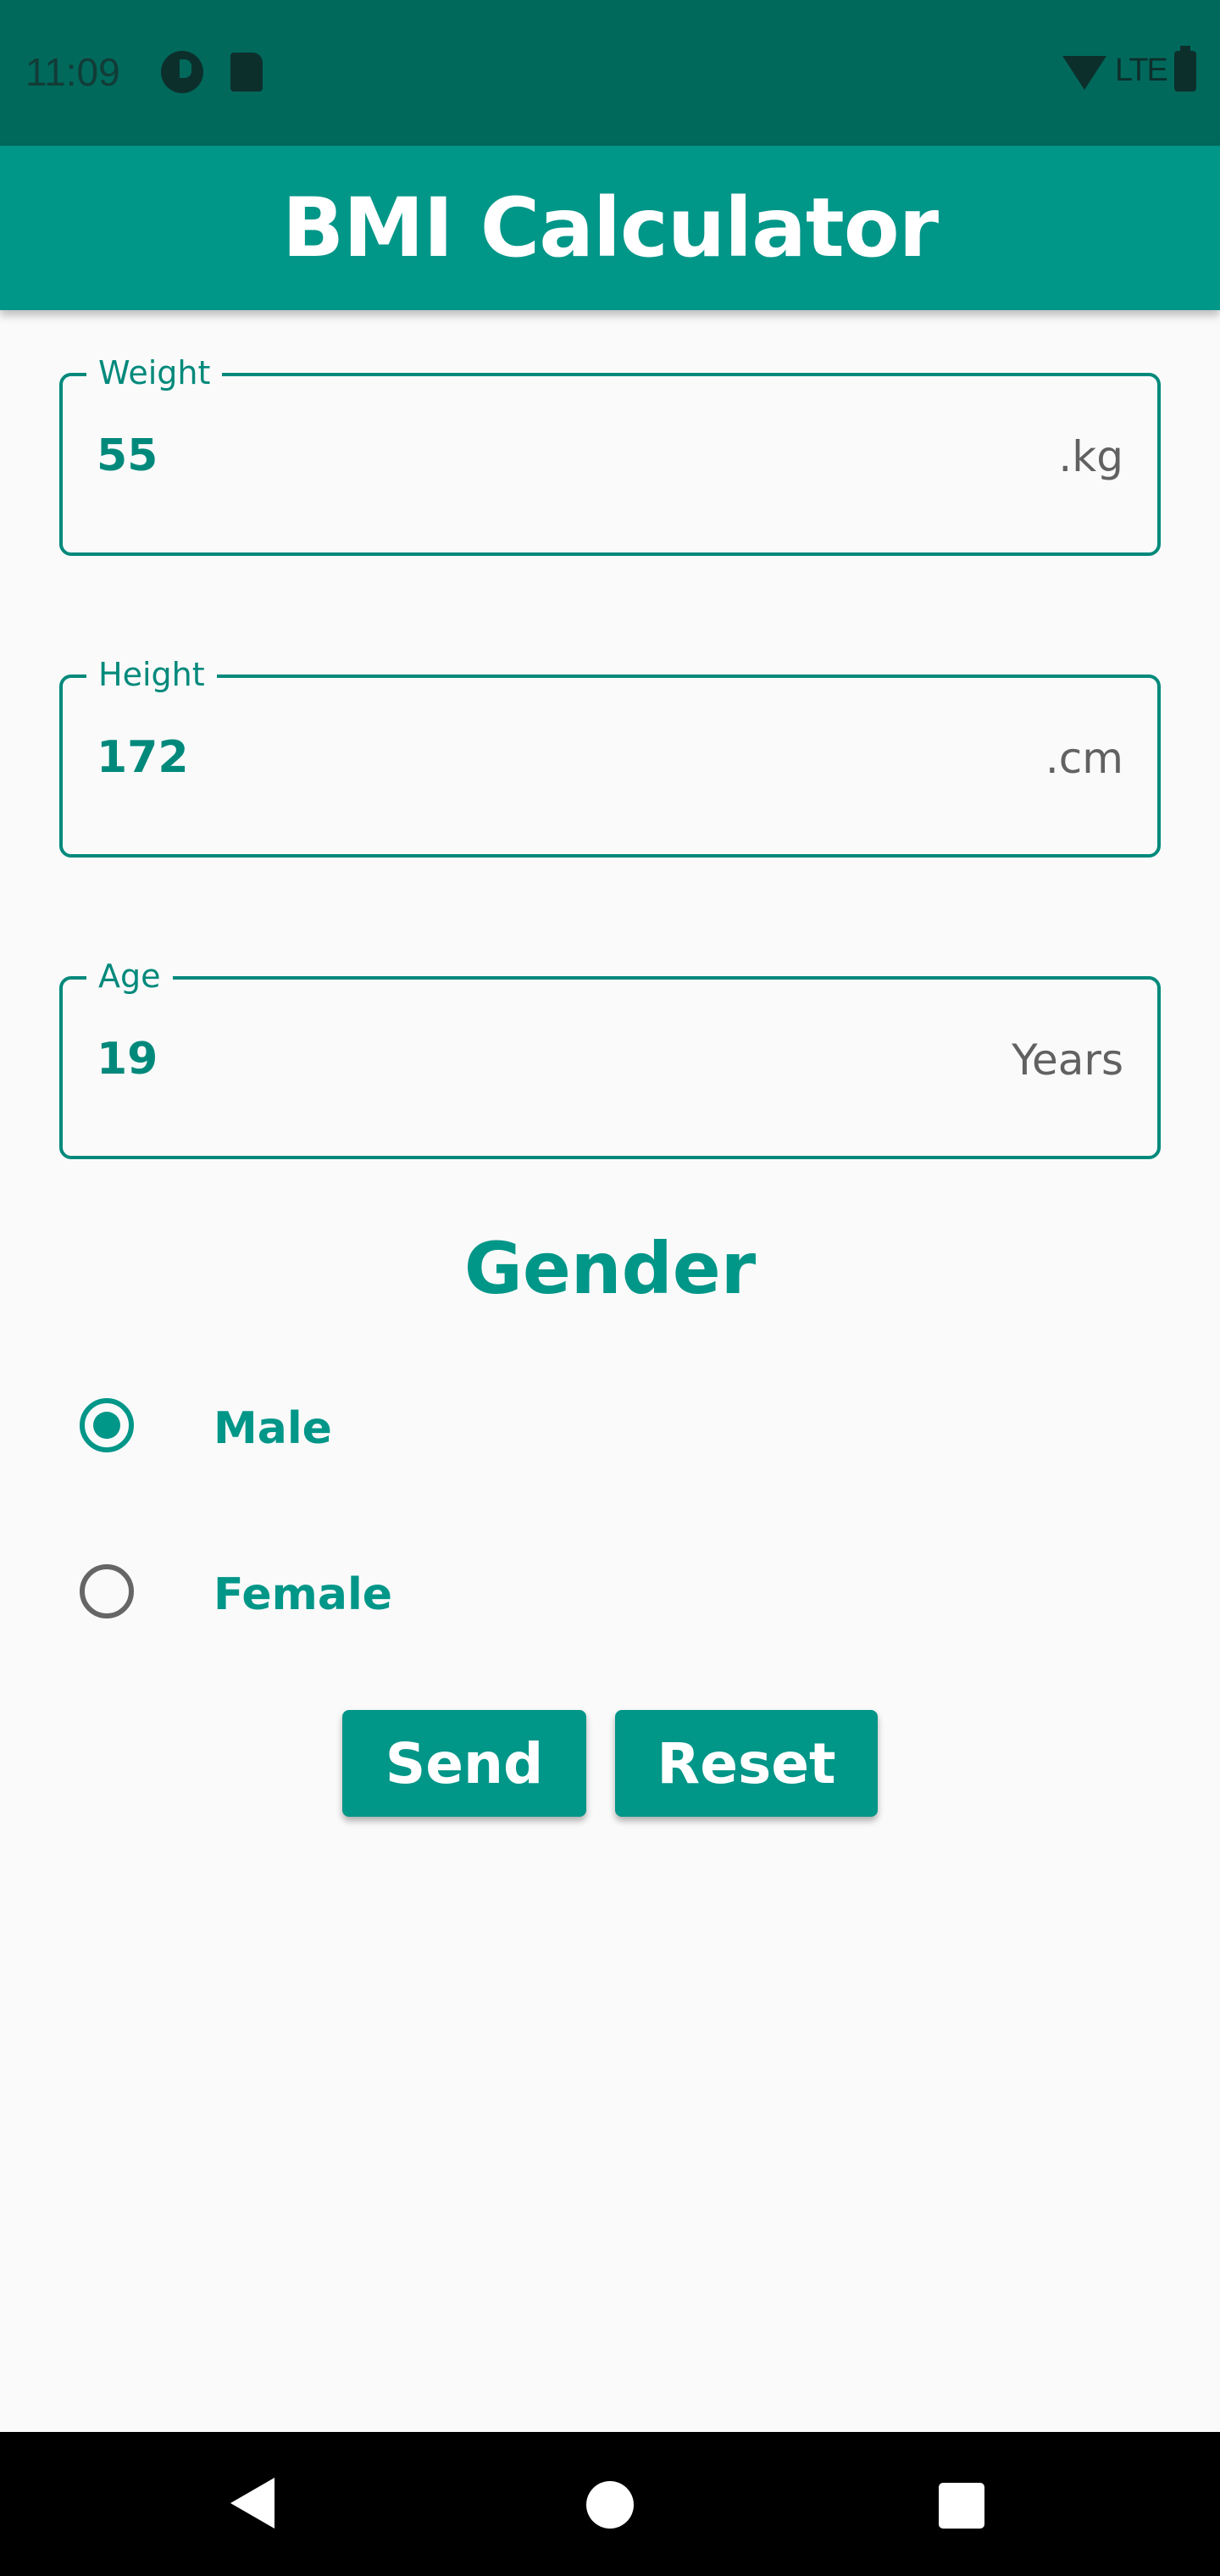 Image resolution: width=1220 pixels, height=2576 pixels. Describe the element at coordinates (1141, 70) in the screenshot. I see `network-type-label: LTE` at that location.